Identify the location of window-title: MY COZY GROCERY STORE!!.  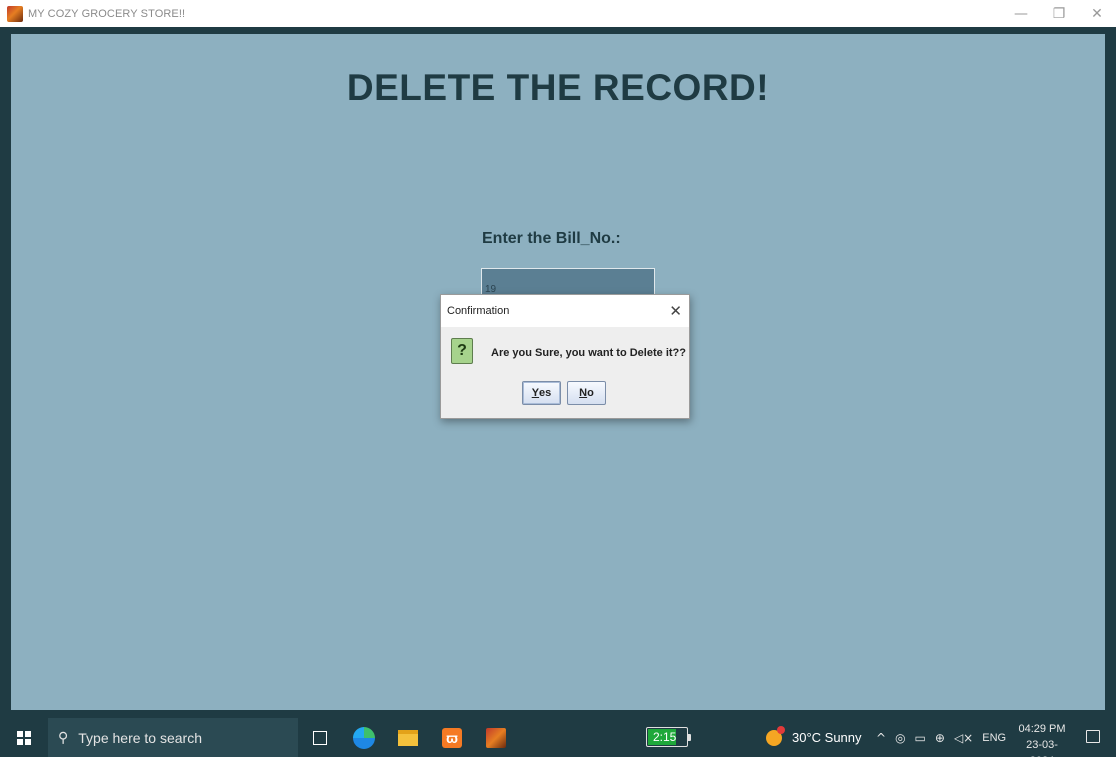
(107, 13).